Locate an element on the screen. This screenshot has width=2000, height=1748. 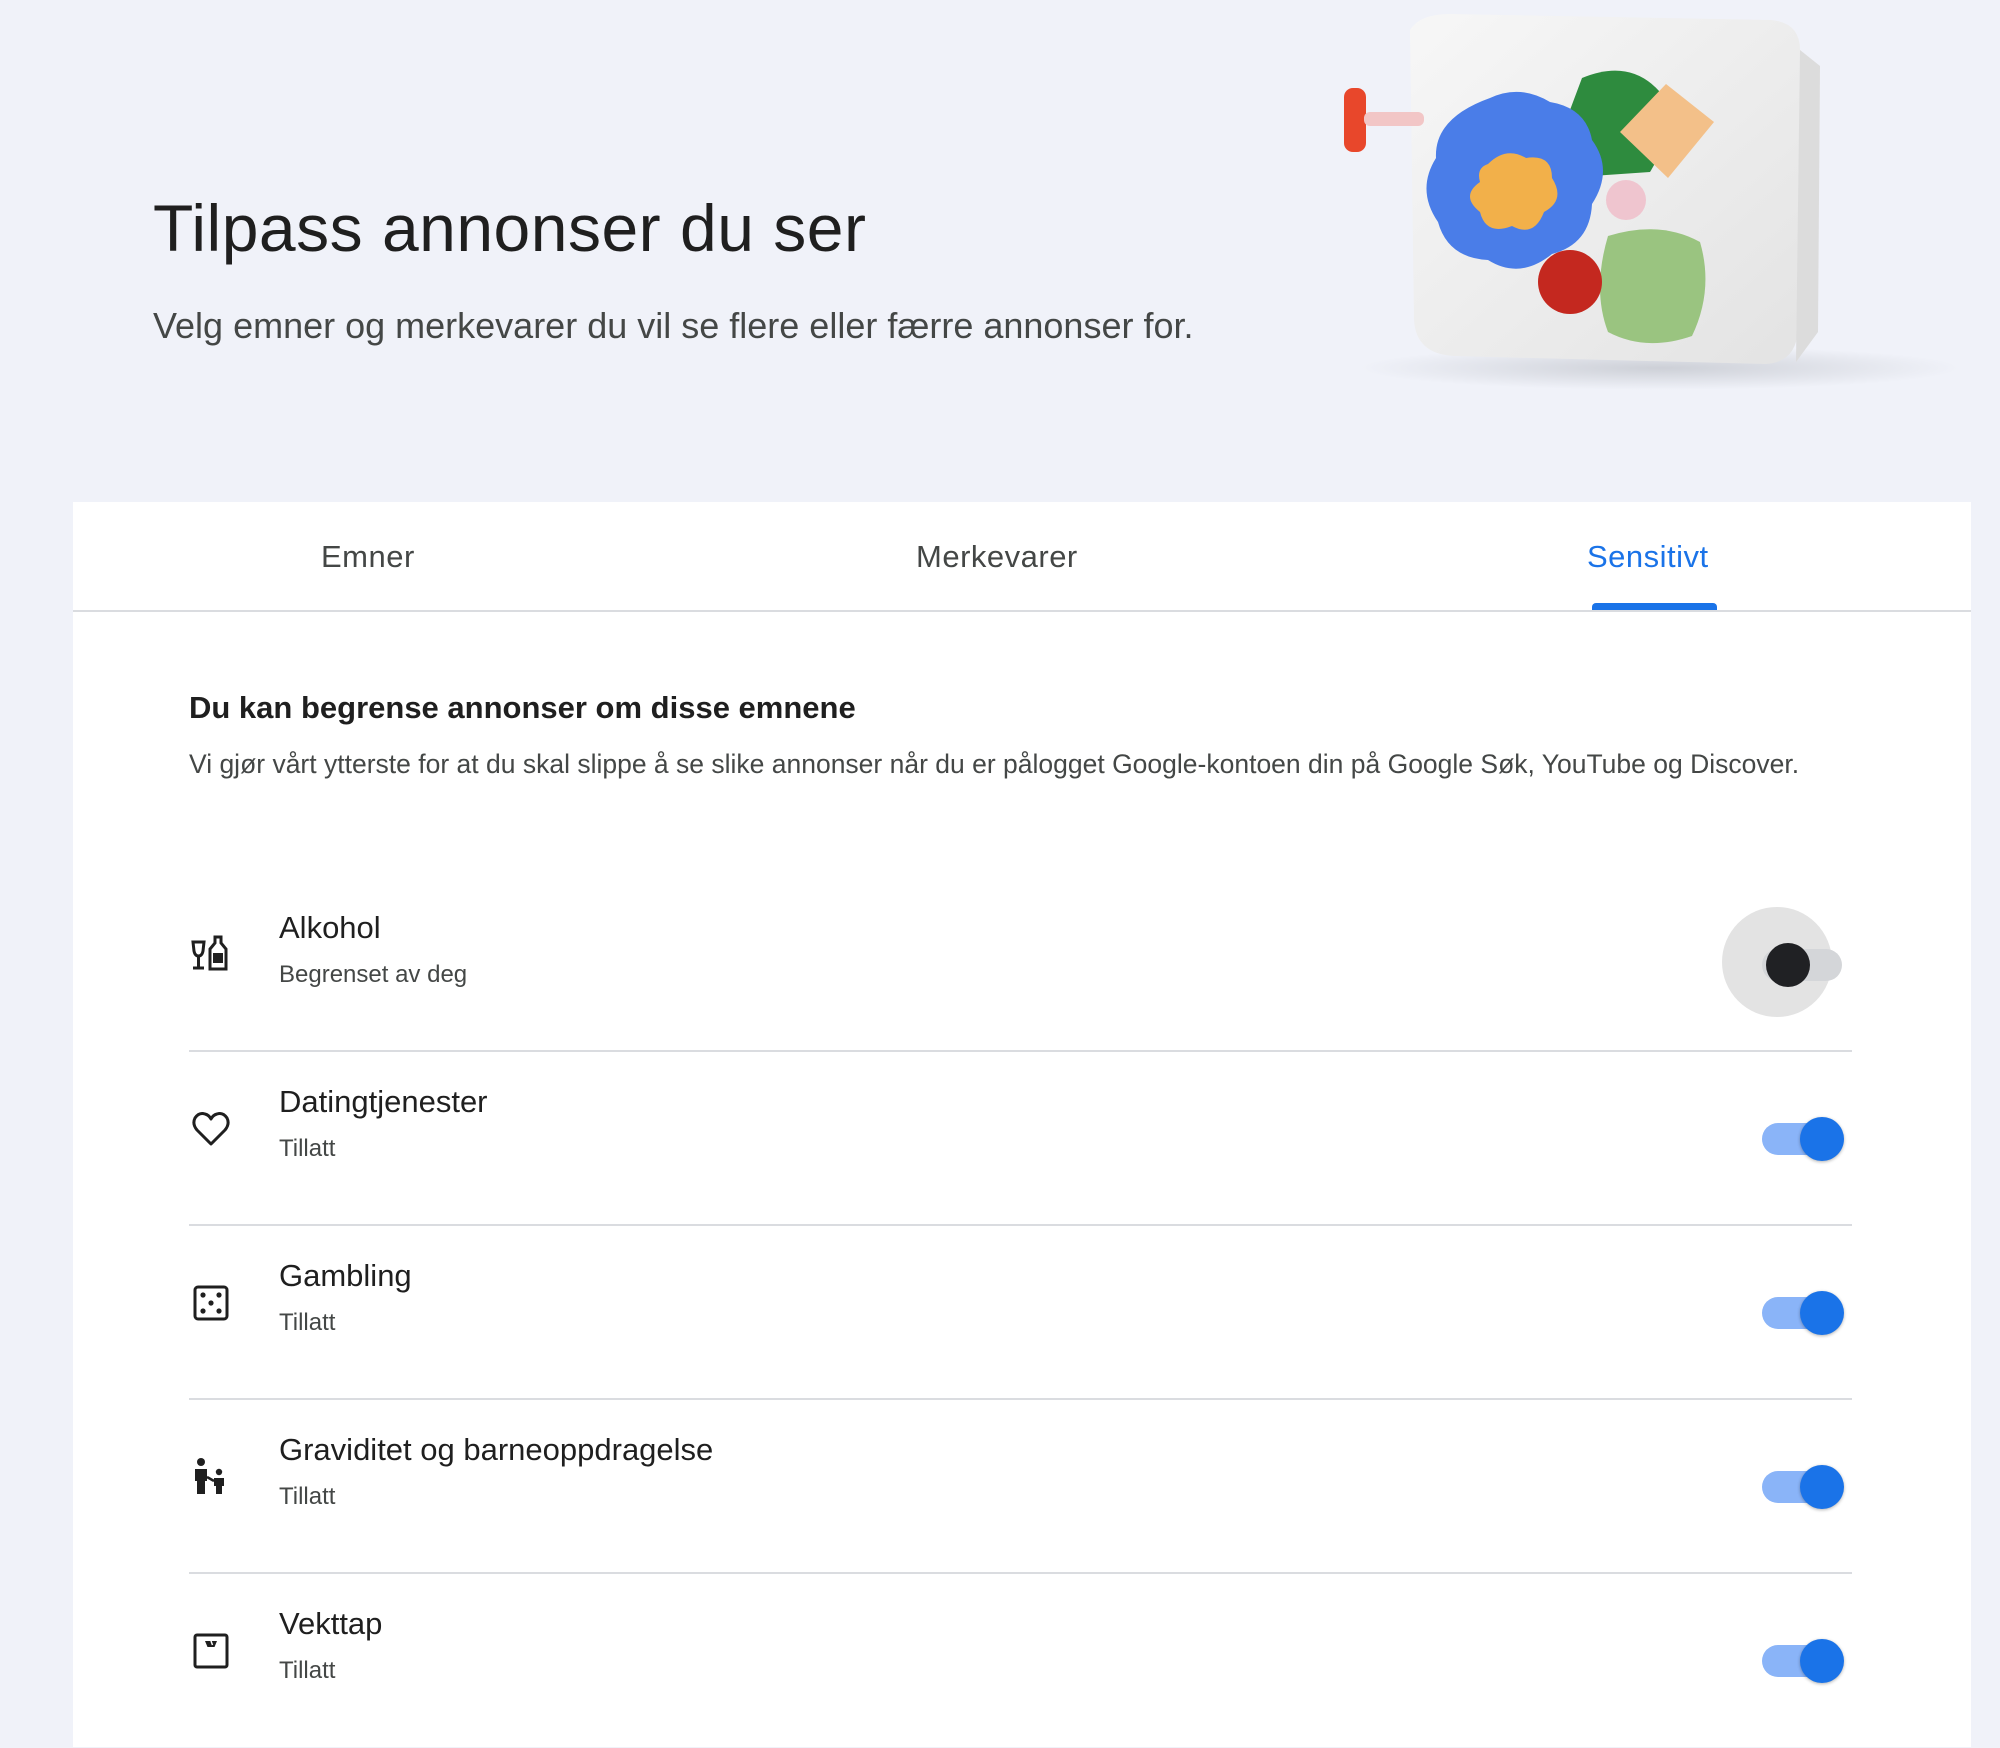
tab-bar: Emner Merkevarer Sensitivt is located at coordinates (1022, 557).